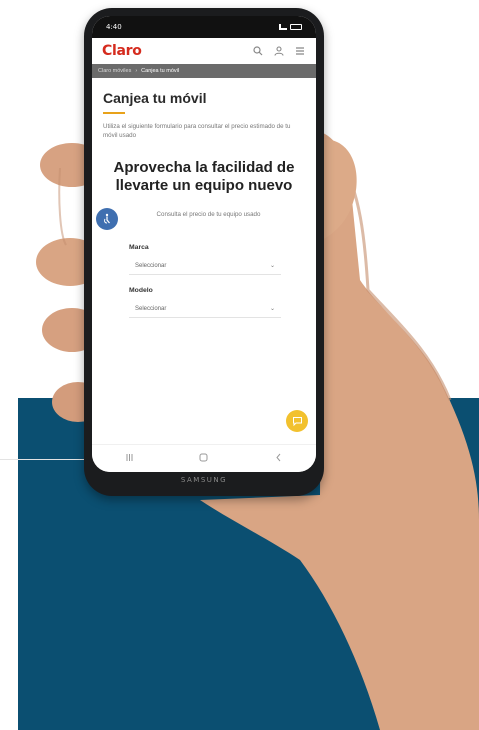 This screenshot has height=730, width=479. I want to click on app-header: Claro, so click(204, 51).